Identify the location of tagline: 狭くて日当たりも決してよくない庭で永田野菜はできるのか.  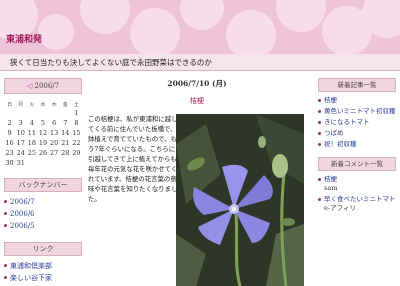
(111, 62).